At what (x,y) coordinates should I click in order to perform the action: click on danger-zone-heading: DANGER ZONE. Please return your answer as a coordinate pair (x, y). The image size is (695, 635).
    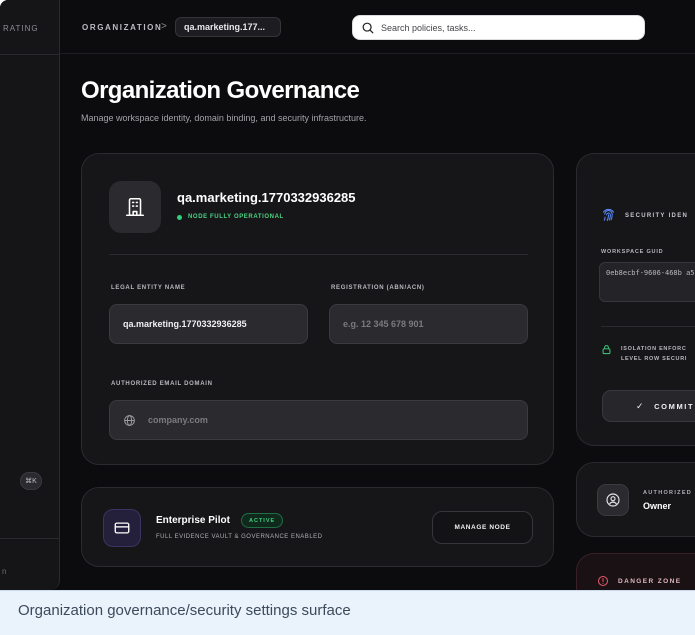
    Looking at the image, I should click on (639, 581).